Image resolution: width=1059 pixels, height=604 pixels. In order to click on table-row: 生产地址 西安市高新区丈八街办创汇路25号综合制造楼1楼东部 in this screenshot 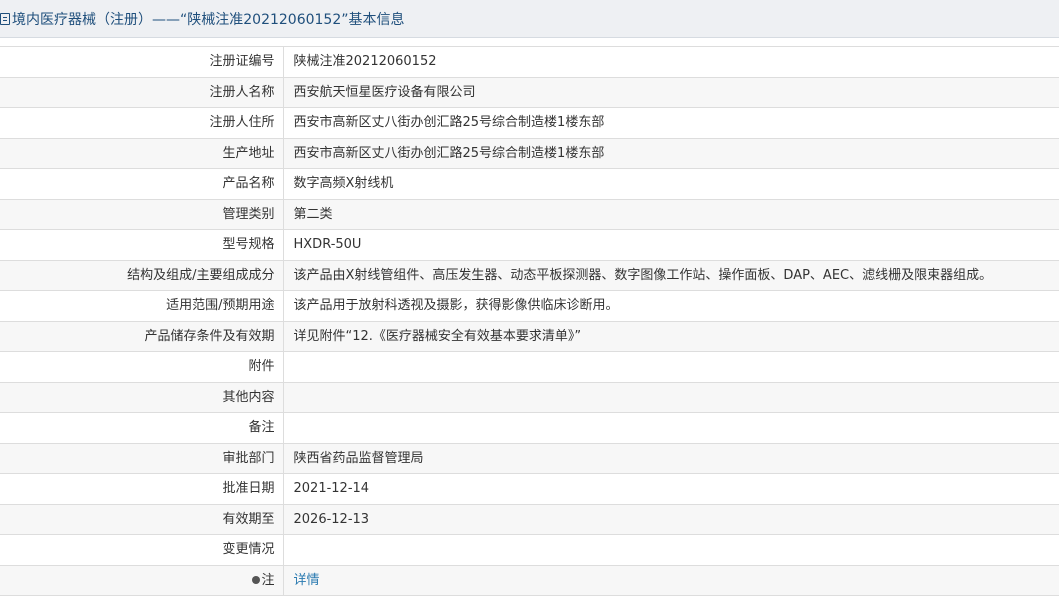, I will do `click(529, 153)`.